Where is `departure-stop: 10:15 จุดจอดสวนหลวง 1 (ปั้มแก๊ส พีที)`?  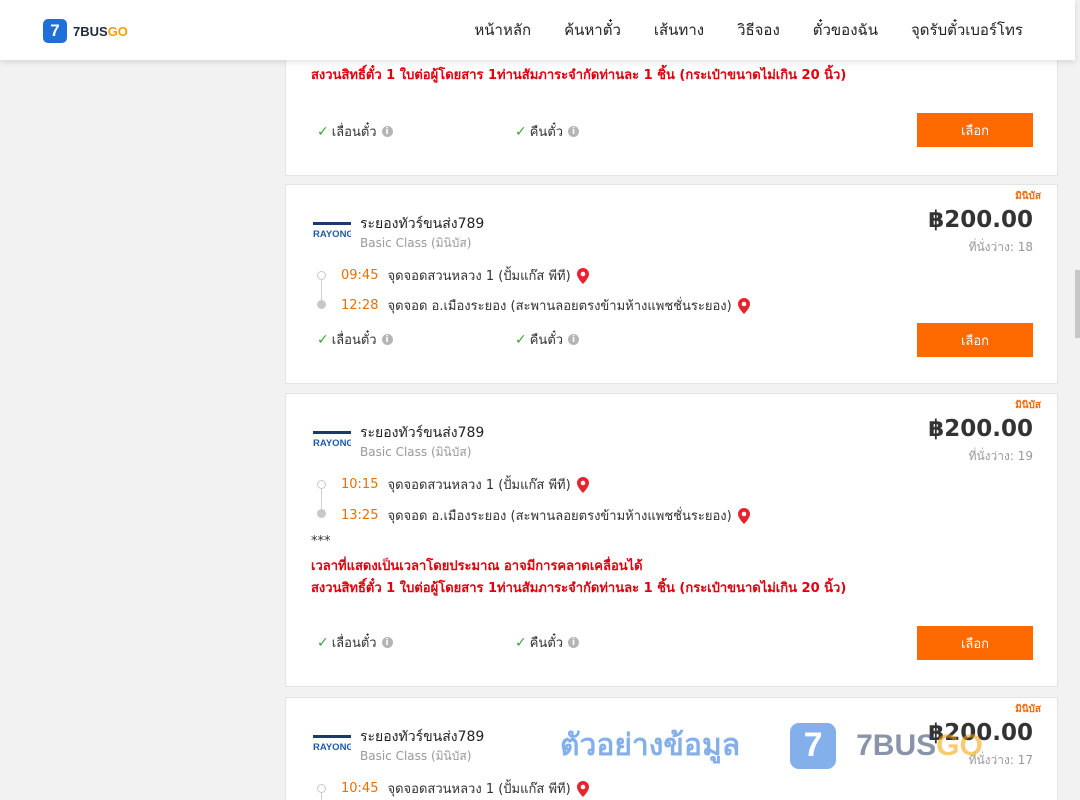 departure-stop: 10:15 จุดจอดสวนหลวง 1 (ปั้มแก๊ส พีที) is located at coordinates (465, 484).